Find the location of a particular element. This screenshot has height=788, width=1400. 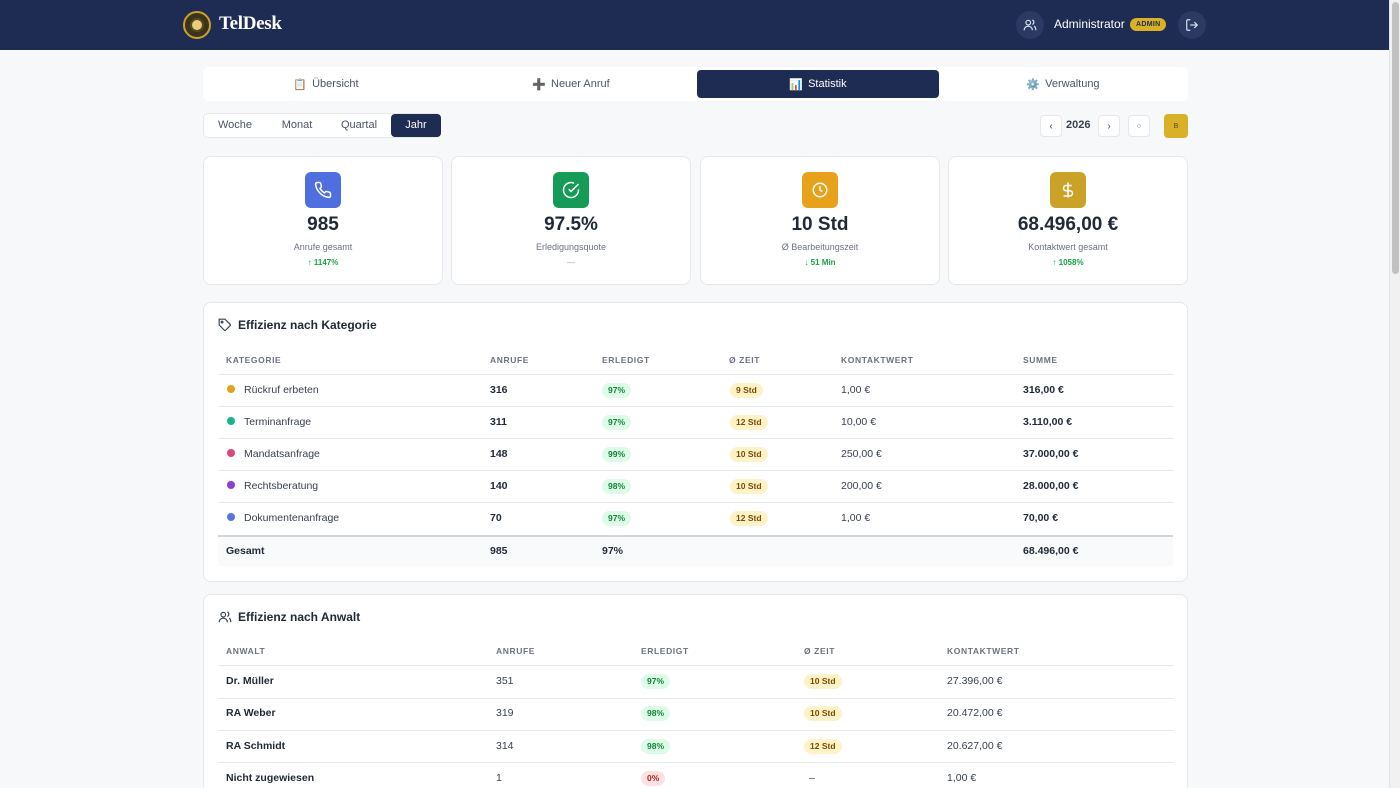

total-calls: 985 is located at coordinates (499, 551).